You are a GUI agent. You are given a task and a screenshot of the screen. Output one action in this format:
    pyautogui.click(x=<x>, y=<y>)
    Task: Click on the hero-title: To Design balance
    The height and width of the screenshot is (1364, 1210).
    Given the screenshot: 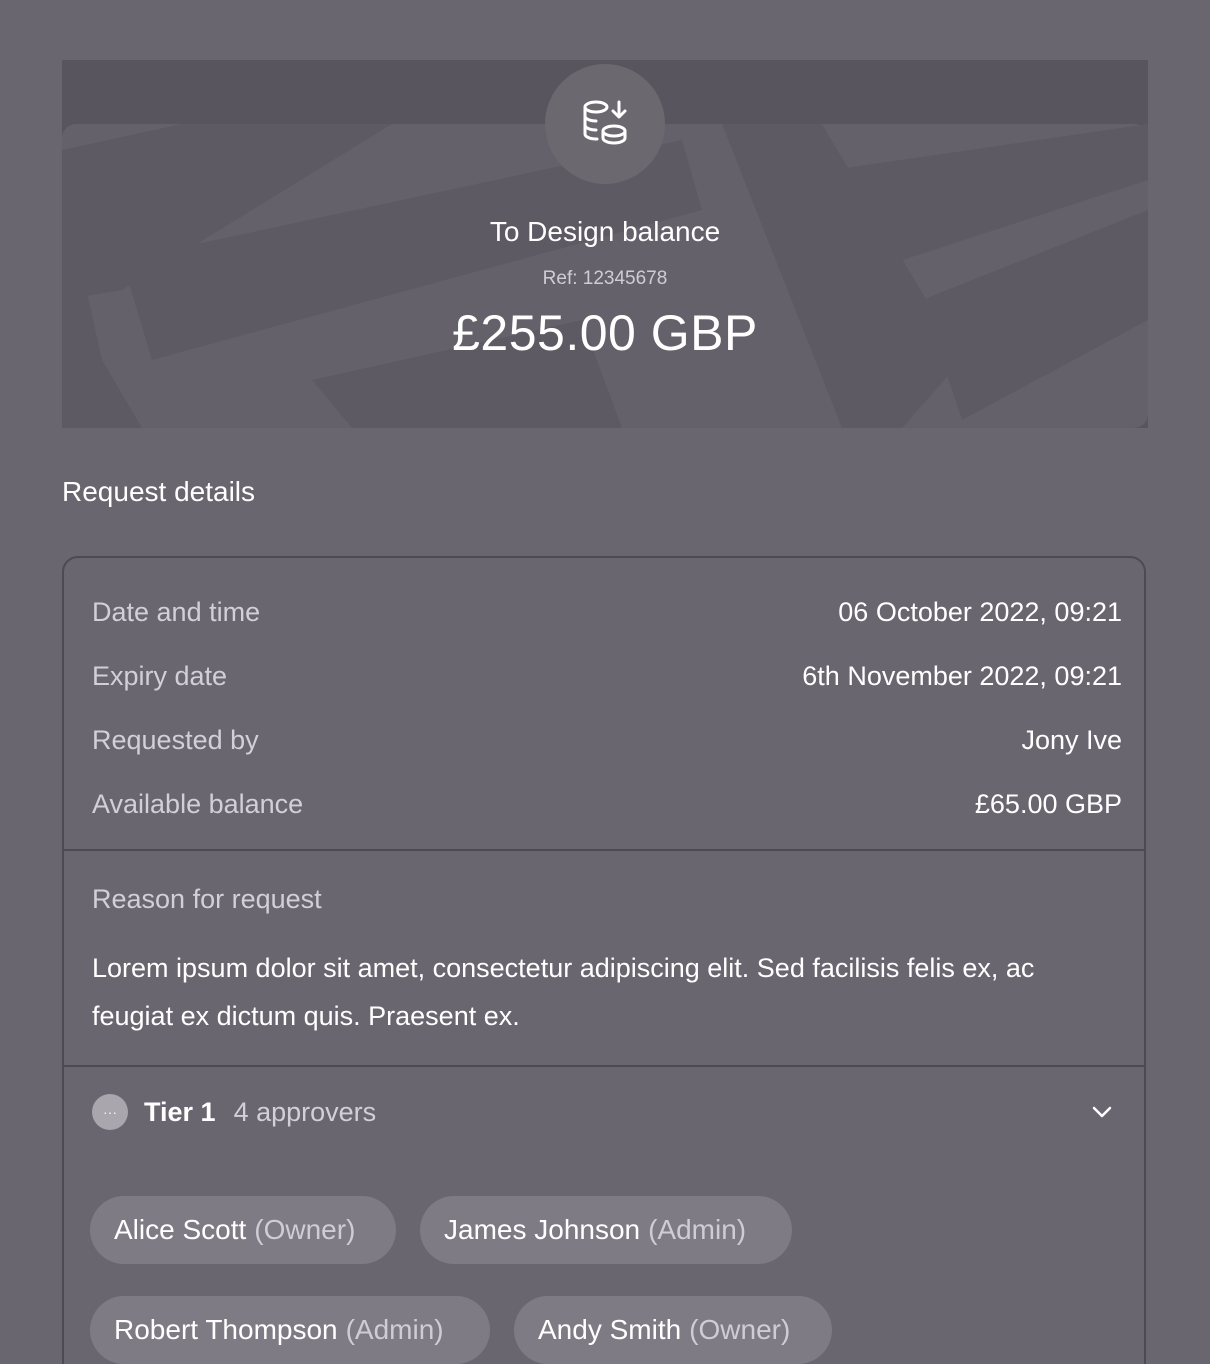 What is the action you would take?
    pyautogui.click(x=605, y=231)
    